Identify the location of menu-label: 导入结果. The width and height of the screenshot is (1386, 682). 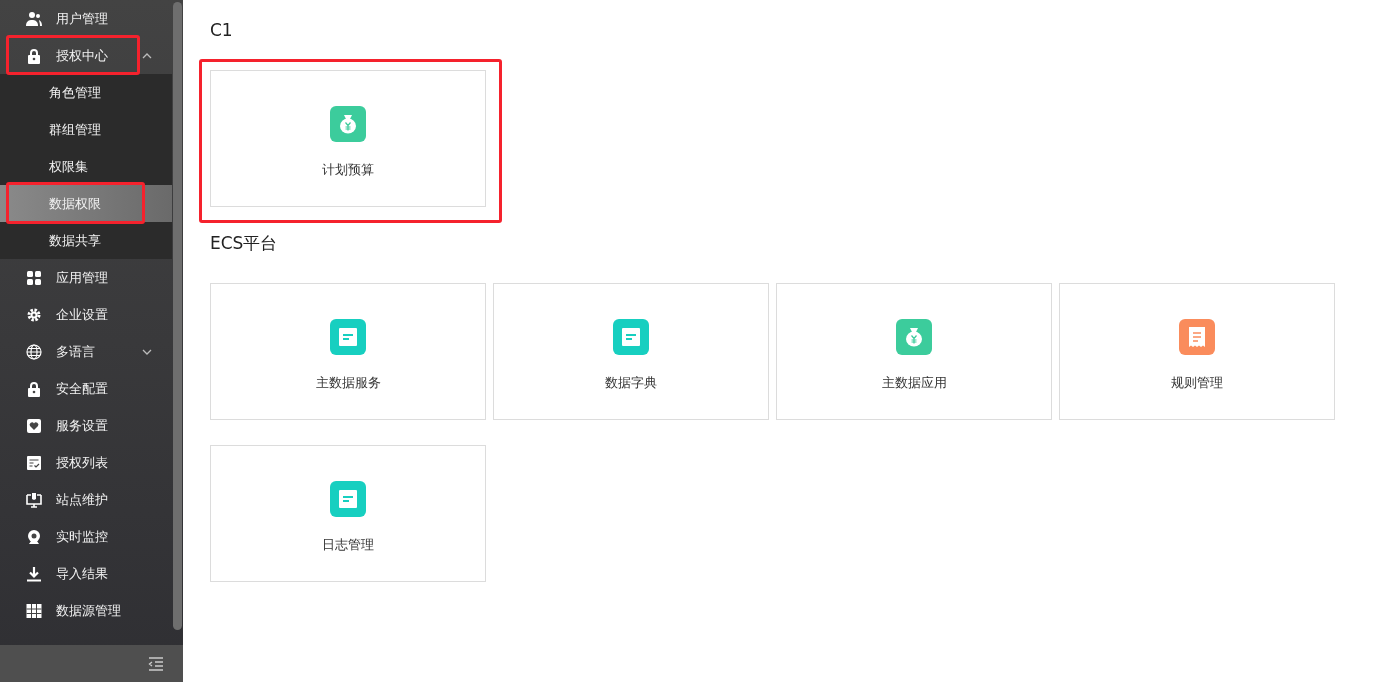
(82, 573).